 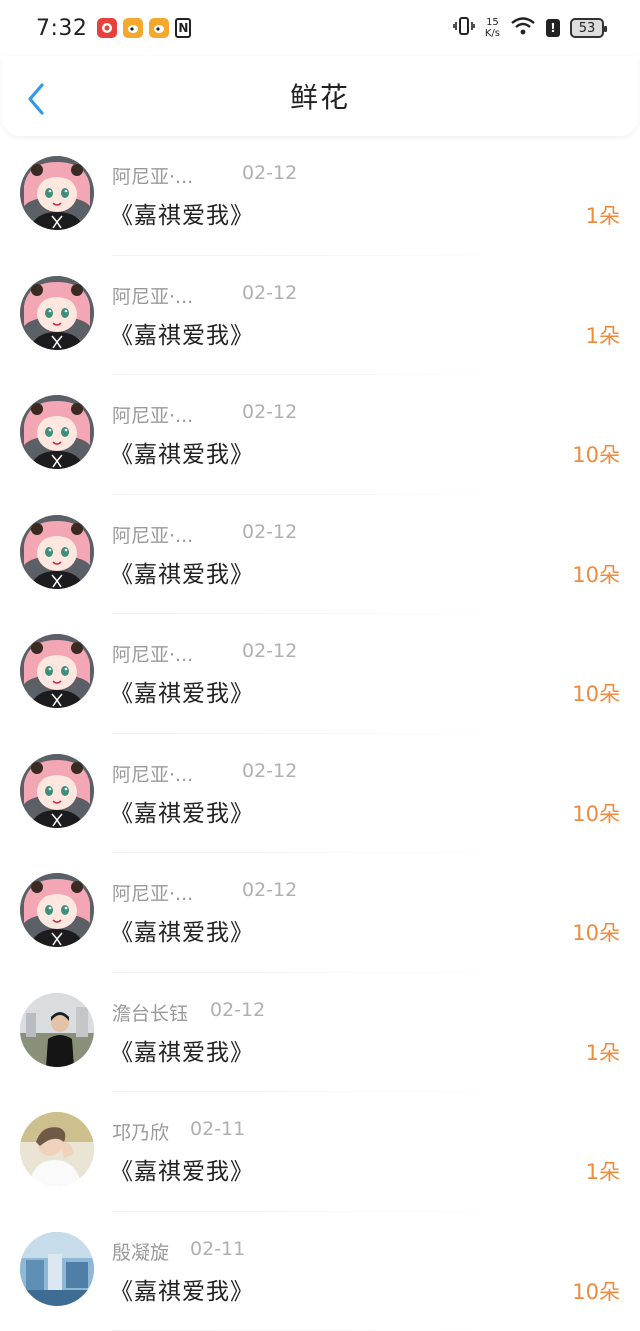 What do you see at coordinates (61, 28) in the screenshot?
I see `status-time: 7:32` at bounding box center [61, 28].